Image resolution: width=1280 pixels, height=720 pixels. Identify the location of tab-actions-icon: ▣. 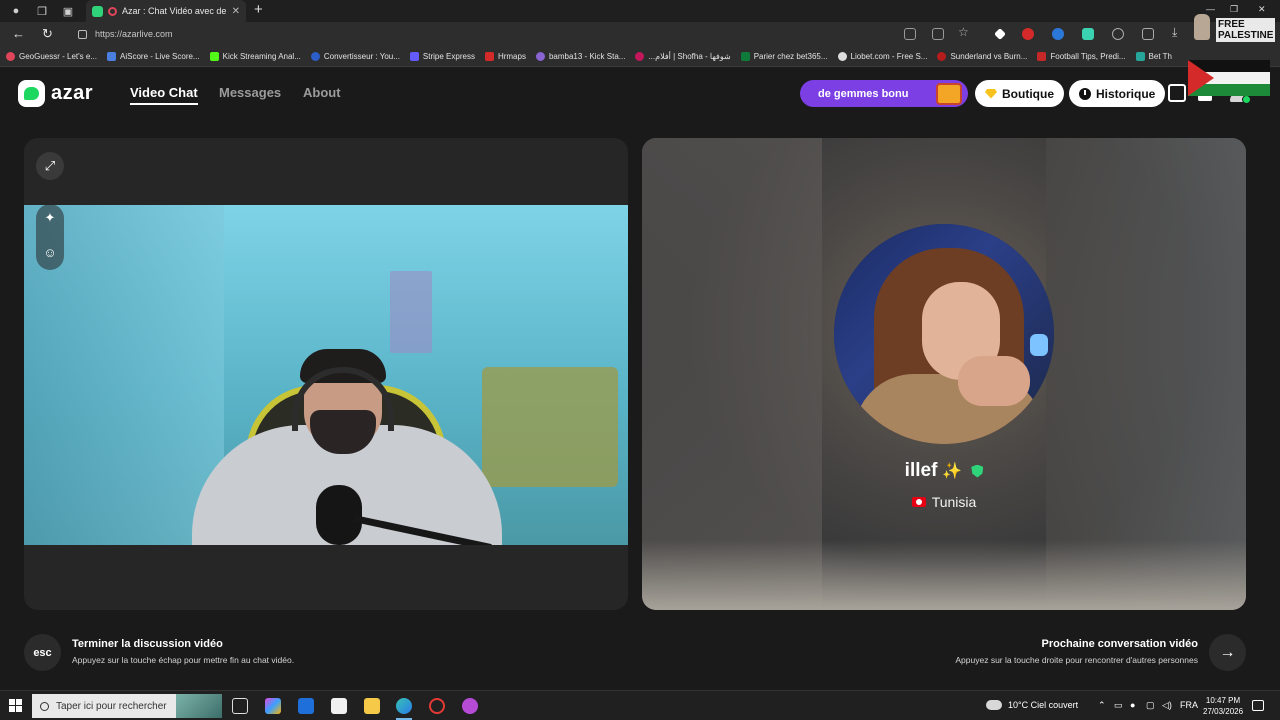
(68, 11).